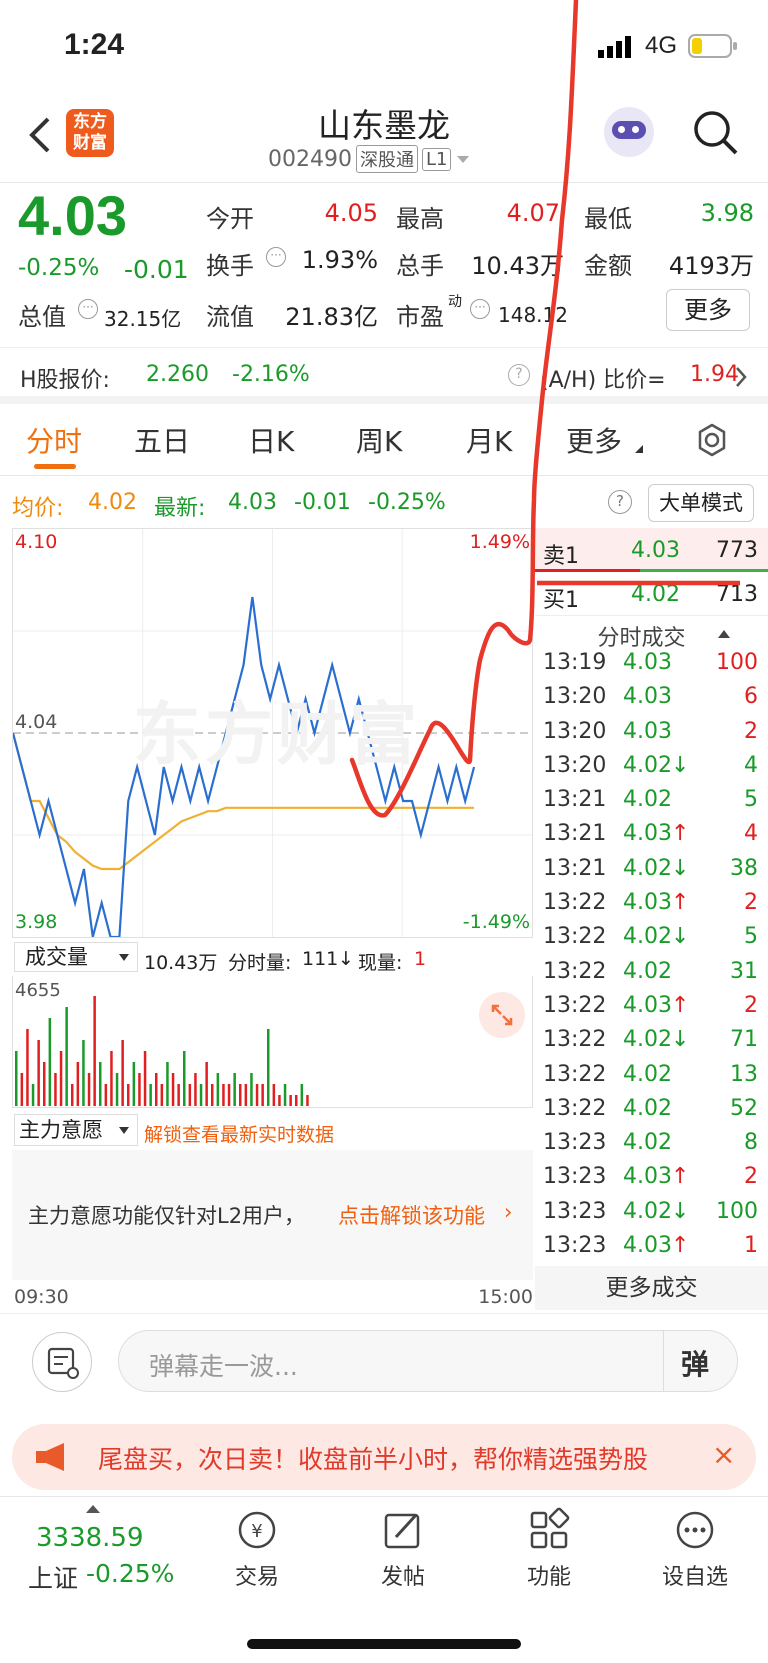  Describe the element at coordinates (724, 634) in the screenshot. I see `collapse-caret-icon` at that location.